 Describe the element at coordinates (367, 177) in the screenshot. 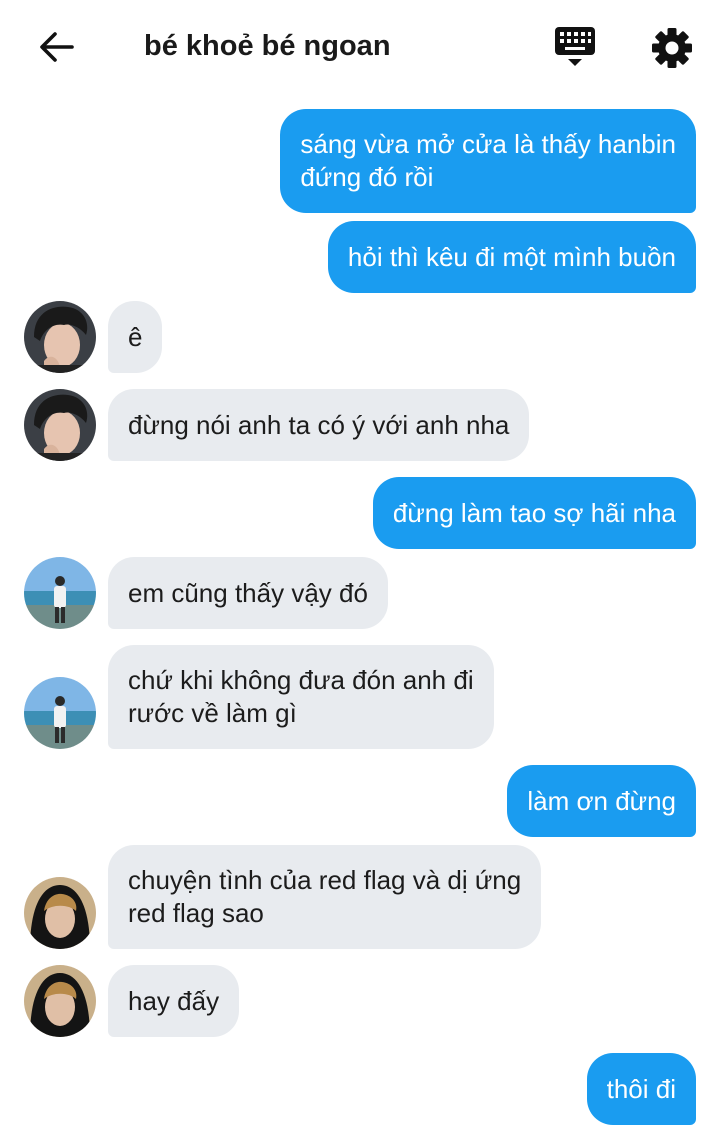

I see `message-line: đứng đó rồi` at that location.